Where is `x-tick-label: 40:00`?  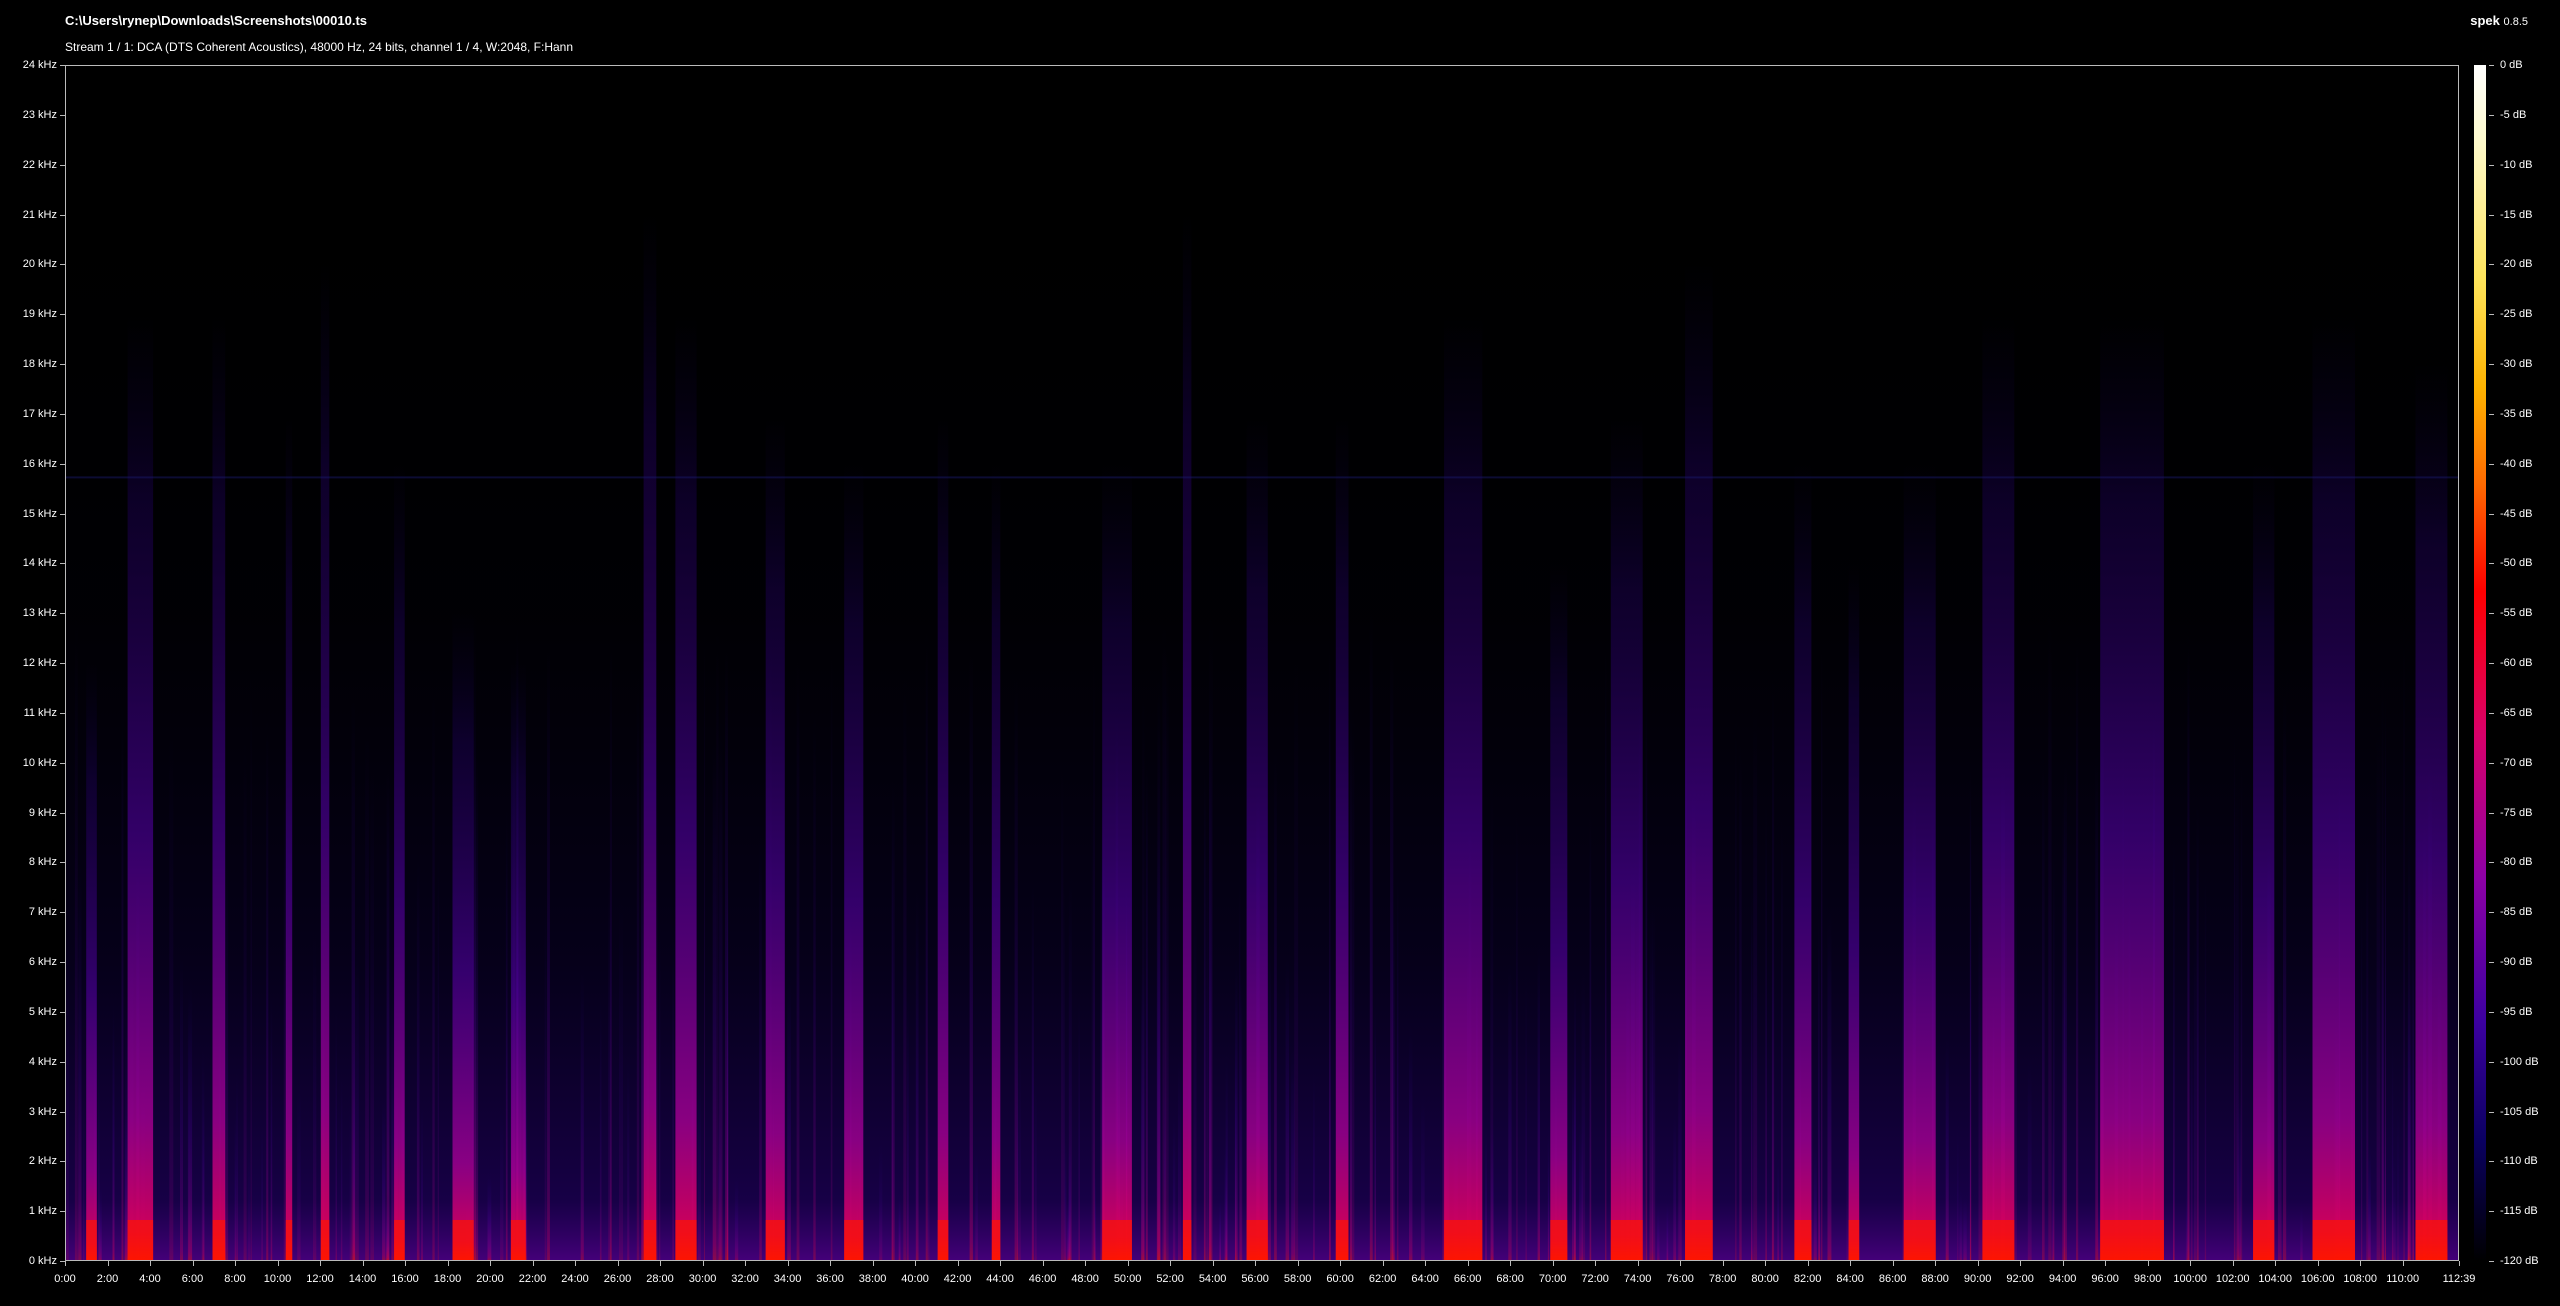 x-tick-label: 40:00 is located at coordinates (915, 1279).